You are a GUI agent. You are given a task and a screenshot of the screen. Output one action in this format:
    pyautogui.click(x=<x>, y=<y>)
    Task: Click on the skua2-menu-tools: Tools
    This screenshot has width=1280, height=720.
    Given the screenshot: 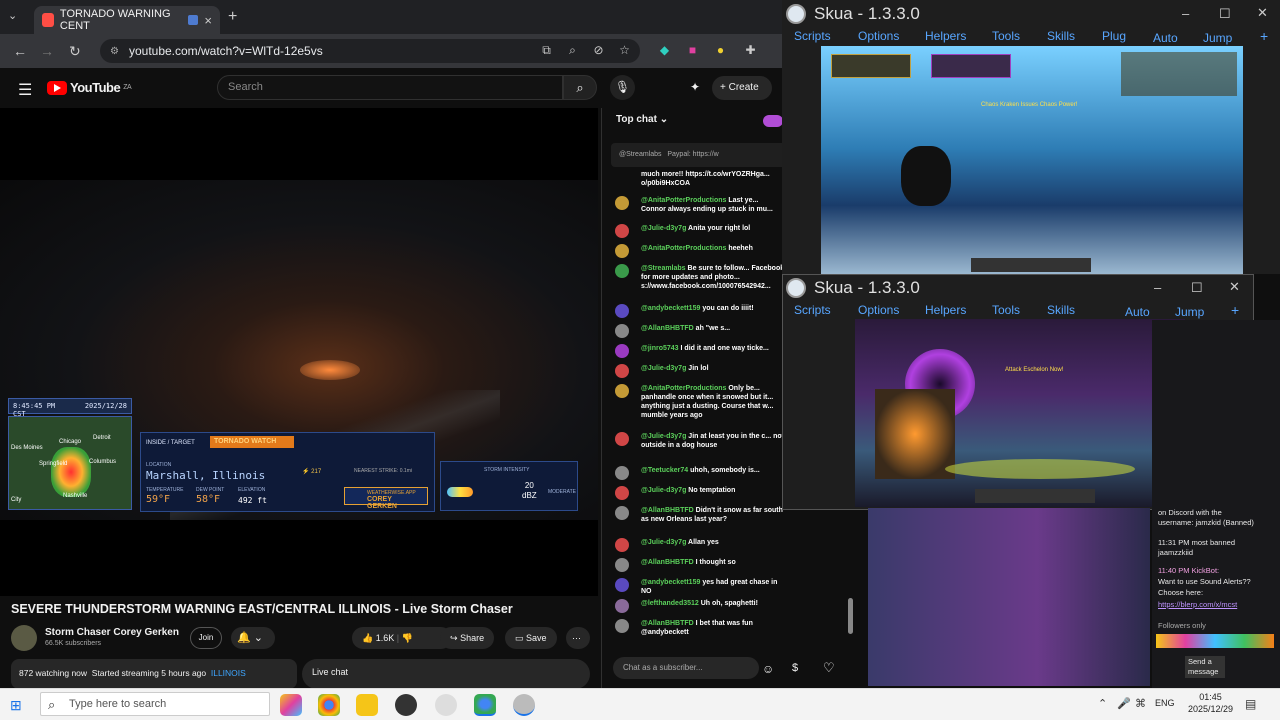 What is the action you would take?
    pyautogui.click(x=1006, y=310)
    